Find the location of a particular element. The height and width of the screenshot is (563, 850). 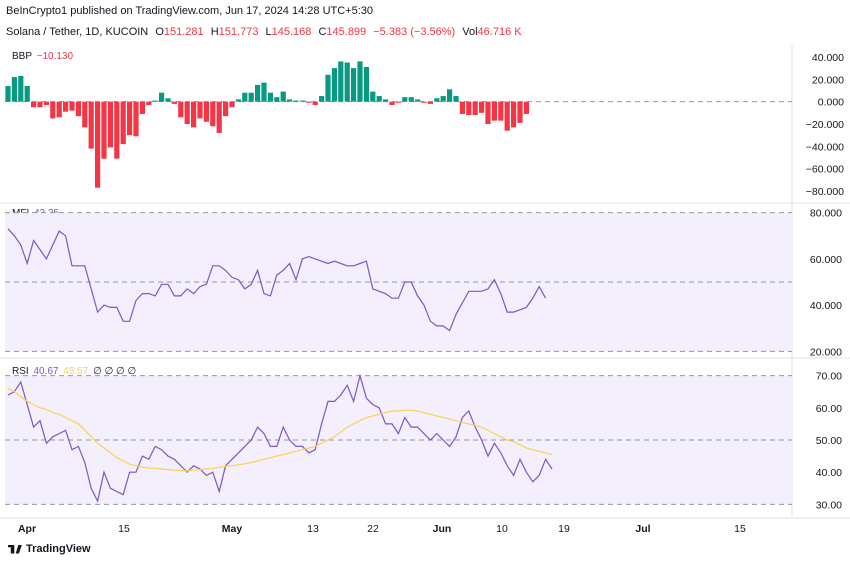

time-axis-label: 10 is located at coordinates (502, 529).